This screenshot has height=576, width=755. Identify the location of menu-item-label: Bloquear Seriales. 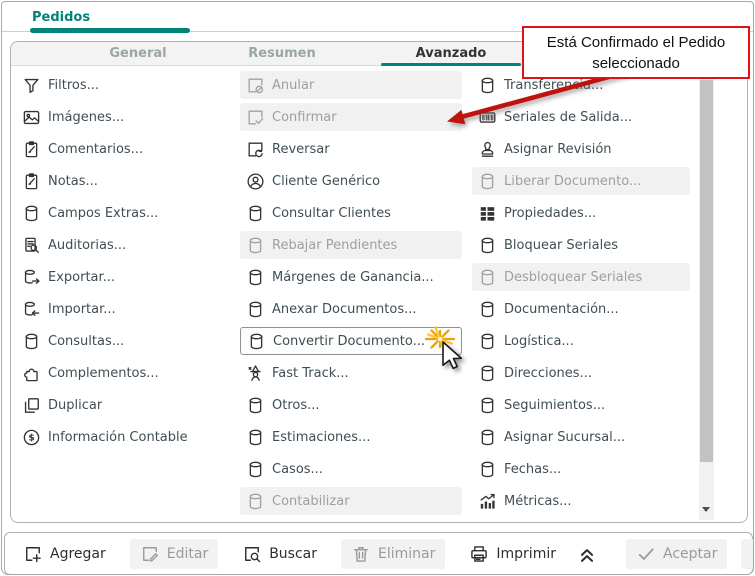
(561, 245).